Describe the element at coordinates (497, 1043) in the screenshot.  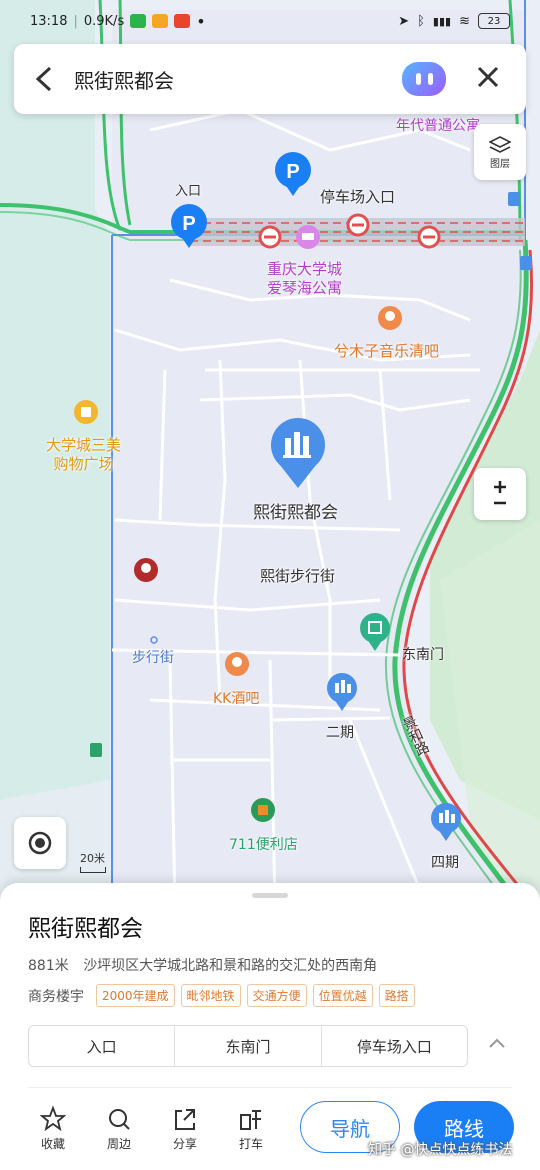
I see `chevron-up-icon` at that location.